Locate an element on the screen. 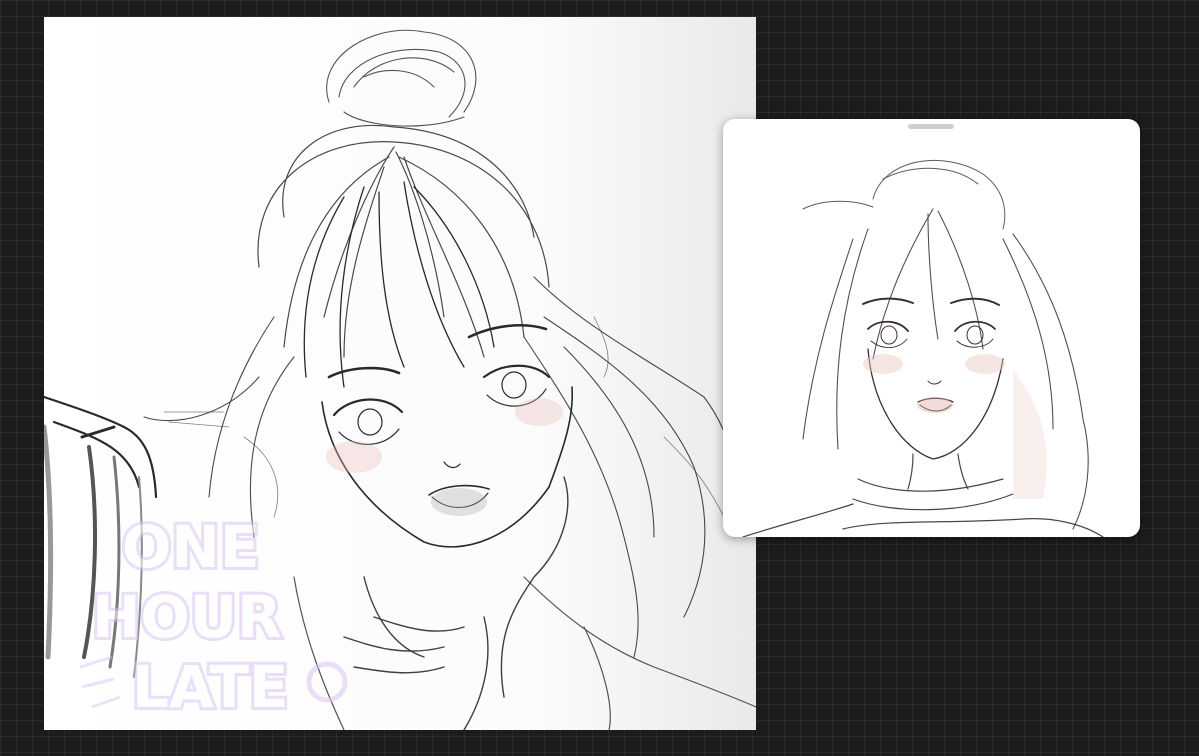 The image size is (1199, 756). panel-drag-handle is located at coordinates (931, 126).